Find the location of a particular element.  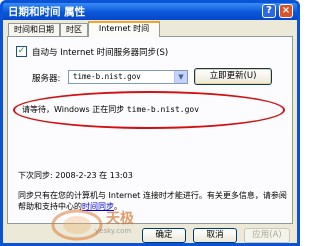

sync-status-message: 请等待，Windows 正在同步 time-b.nist.gov is located at coordinates (110, 109).